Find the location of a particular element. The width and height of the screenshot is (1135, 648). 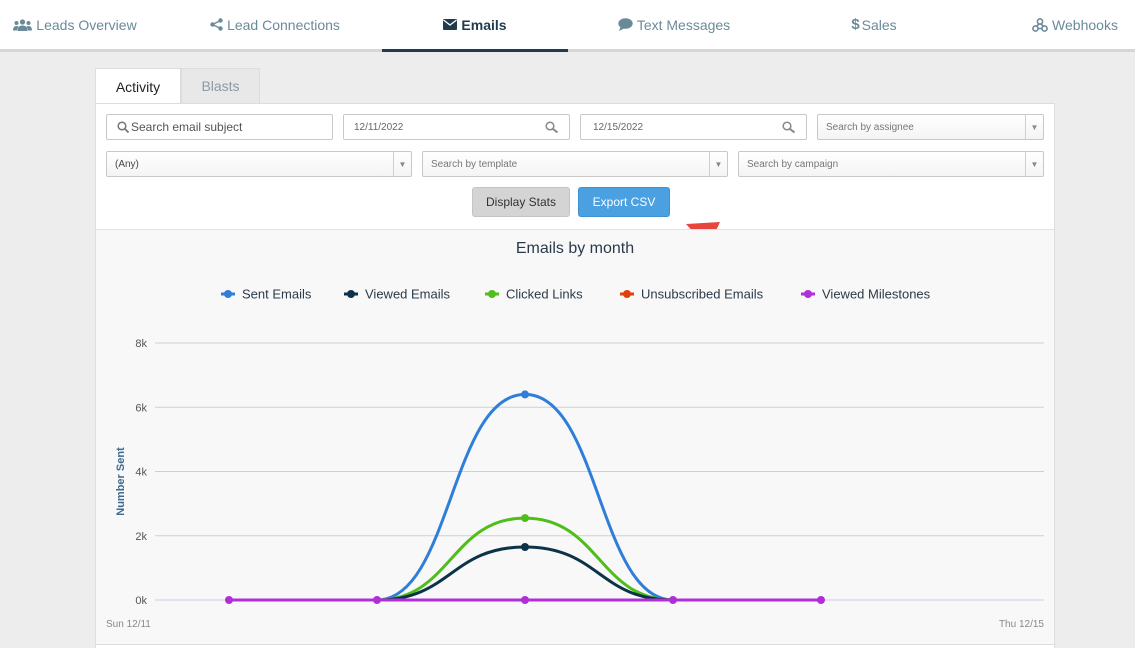

envelope-icon is located at coordinates (450, 24).